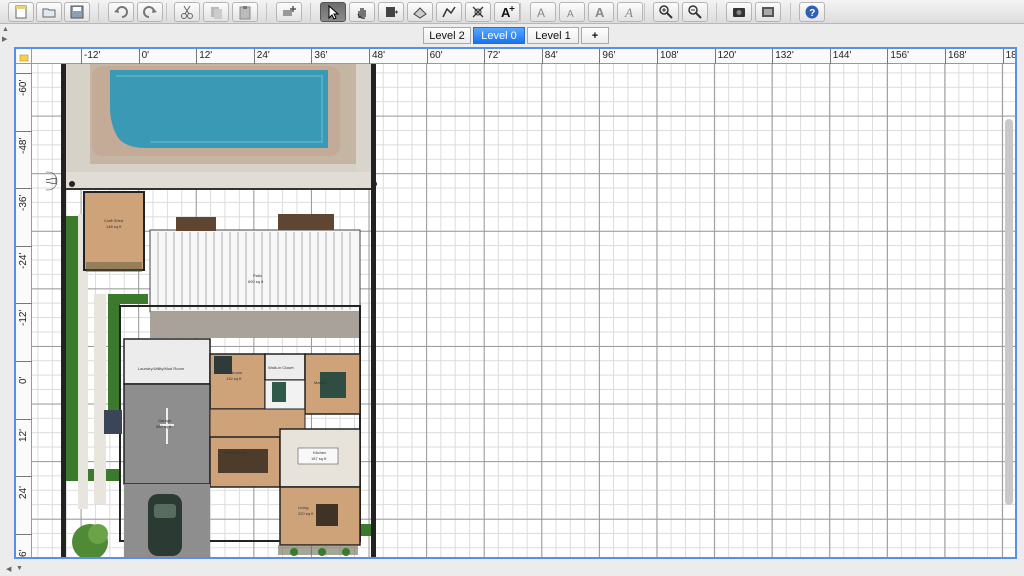  I want to click on ruler-tick-horizontal: 60', so click(434, 56).